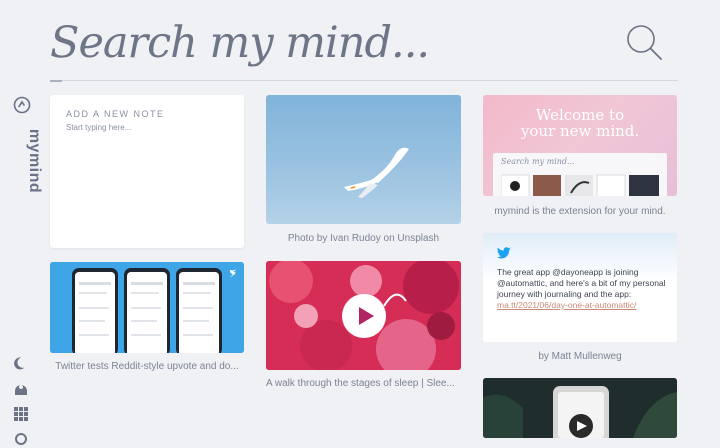  Describe the element at coordinates (115, 114) in the screenshot. I see `note-title: ADD A NEW NOTE` at that location.